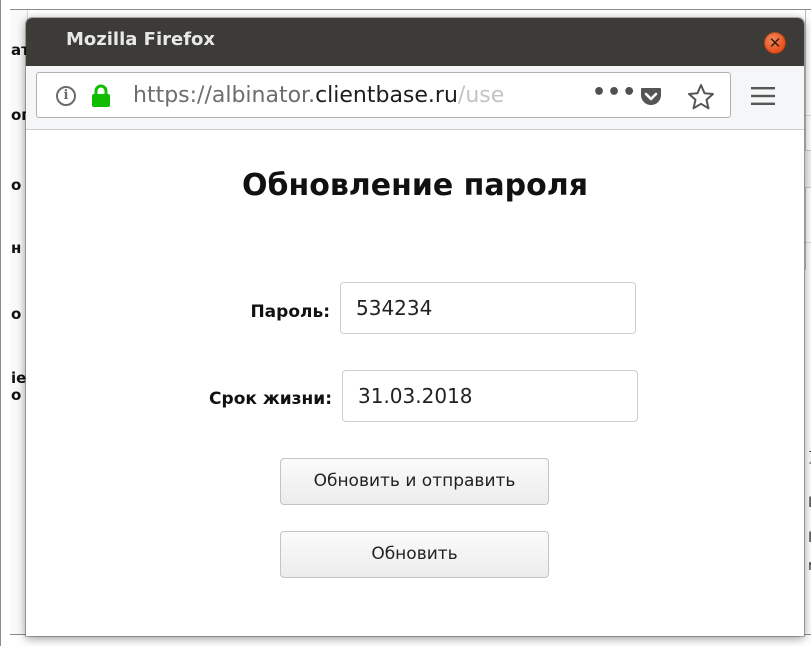 The width and height of the screenshot is (811, 646). I want to click on url-domain: clientbase.ru, so click(386, 95).